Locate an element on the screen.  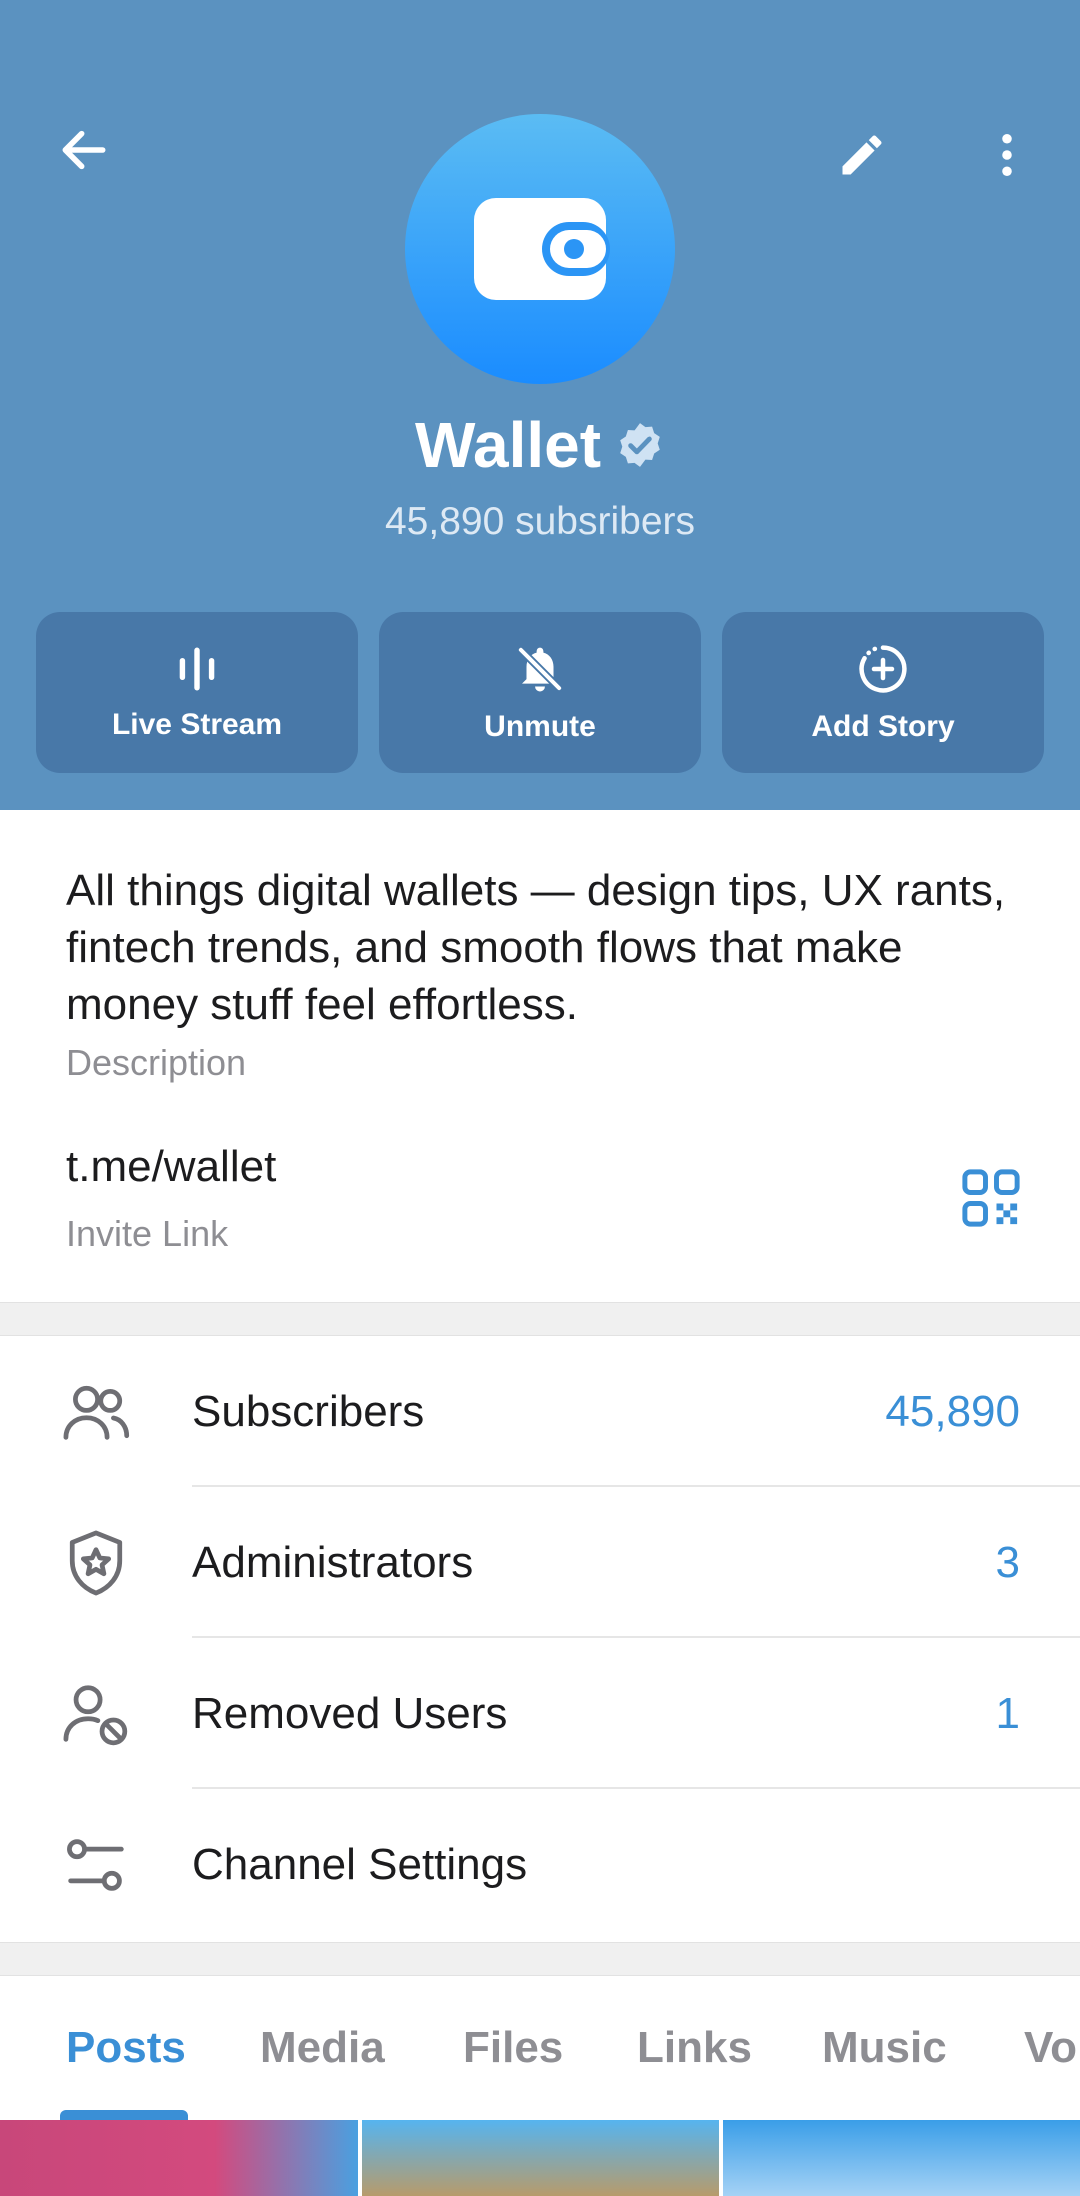
media-tabs: Posts Media Files Links Music Vo is located at coordinates (540, 2049).